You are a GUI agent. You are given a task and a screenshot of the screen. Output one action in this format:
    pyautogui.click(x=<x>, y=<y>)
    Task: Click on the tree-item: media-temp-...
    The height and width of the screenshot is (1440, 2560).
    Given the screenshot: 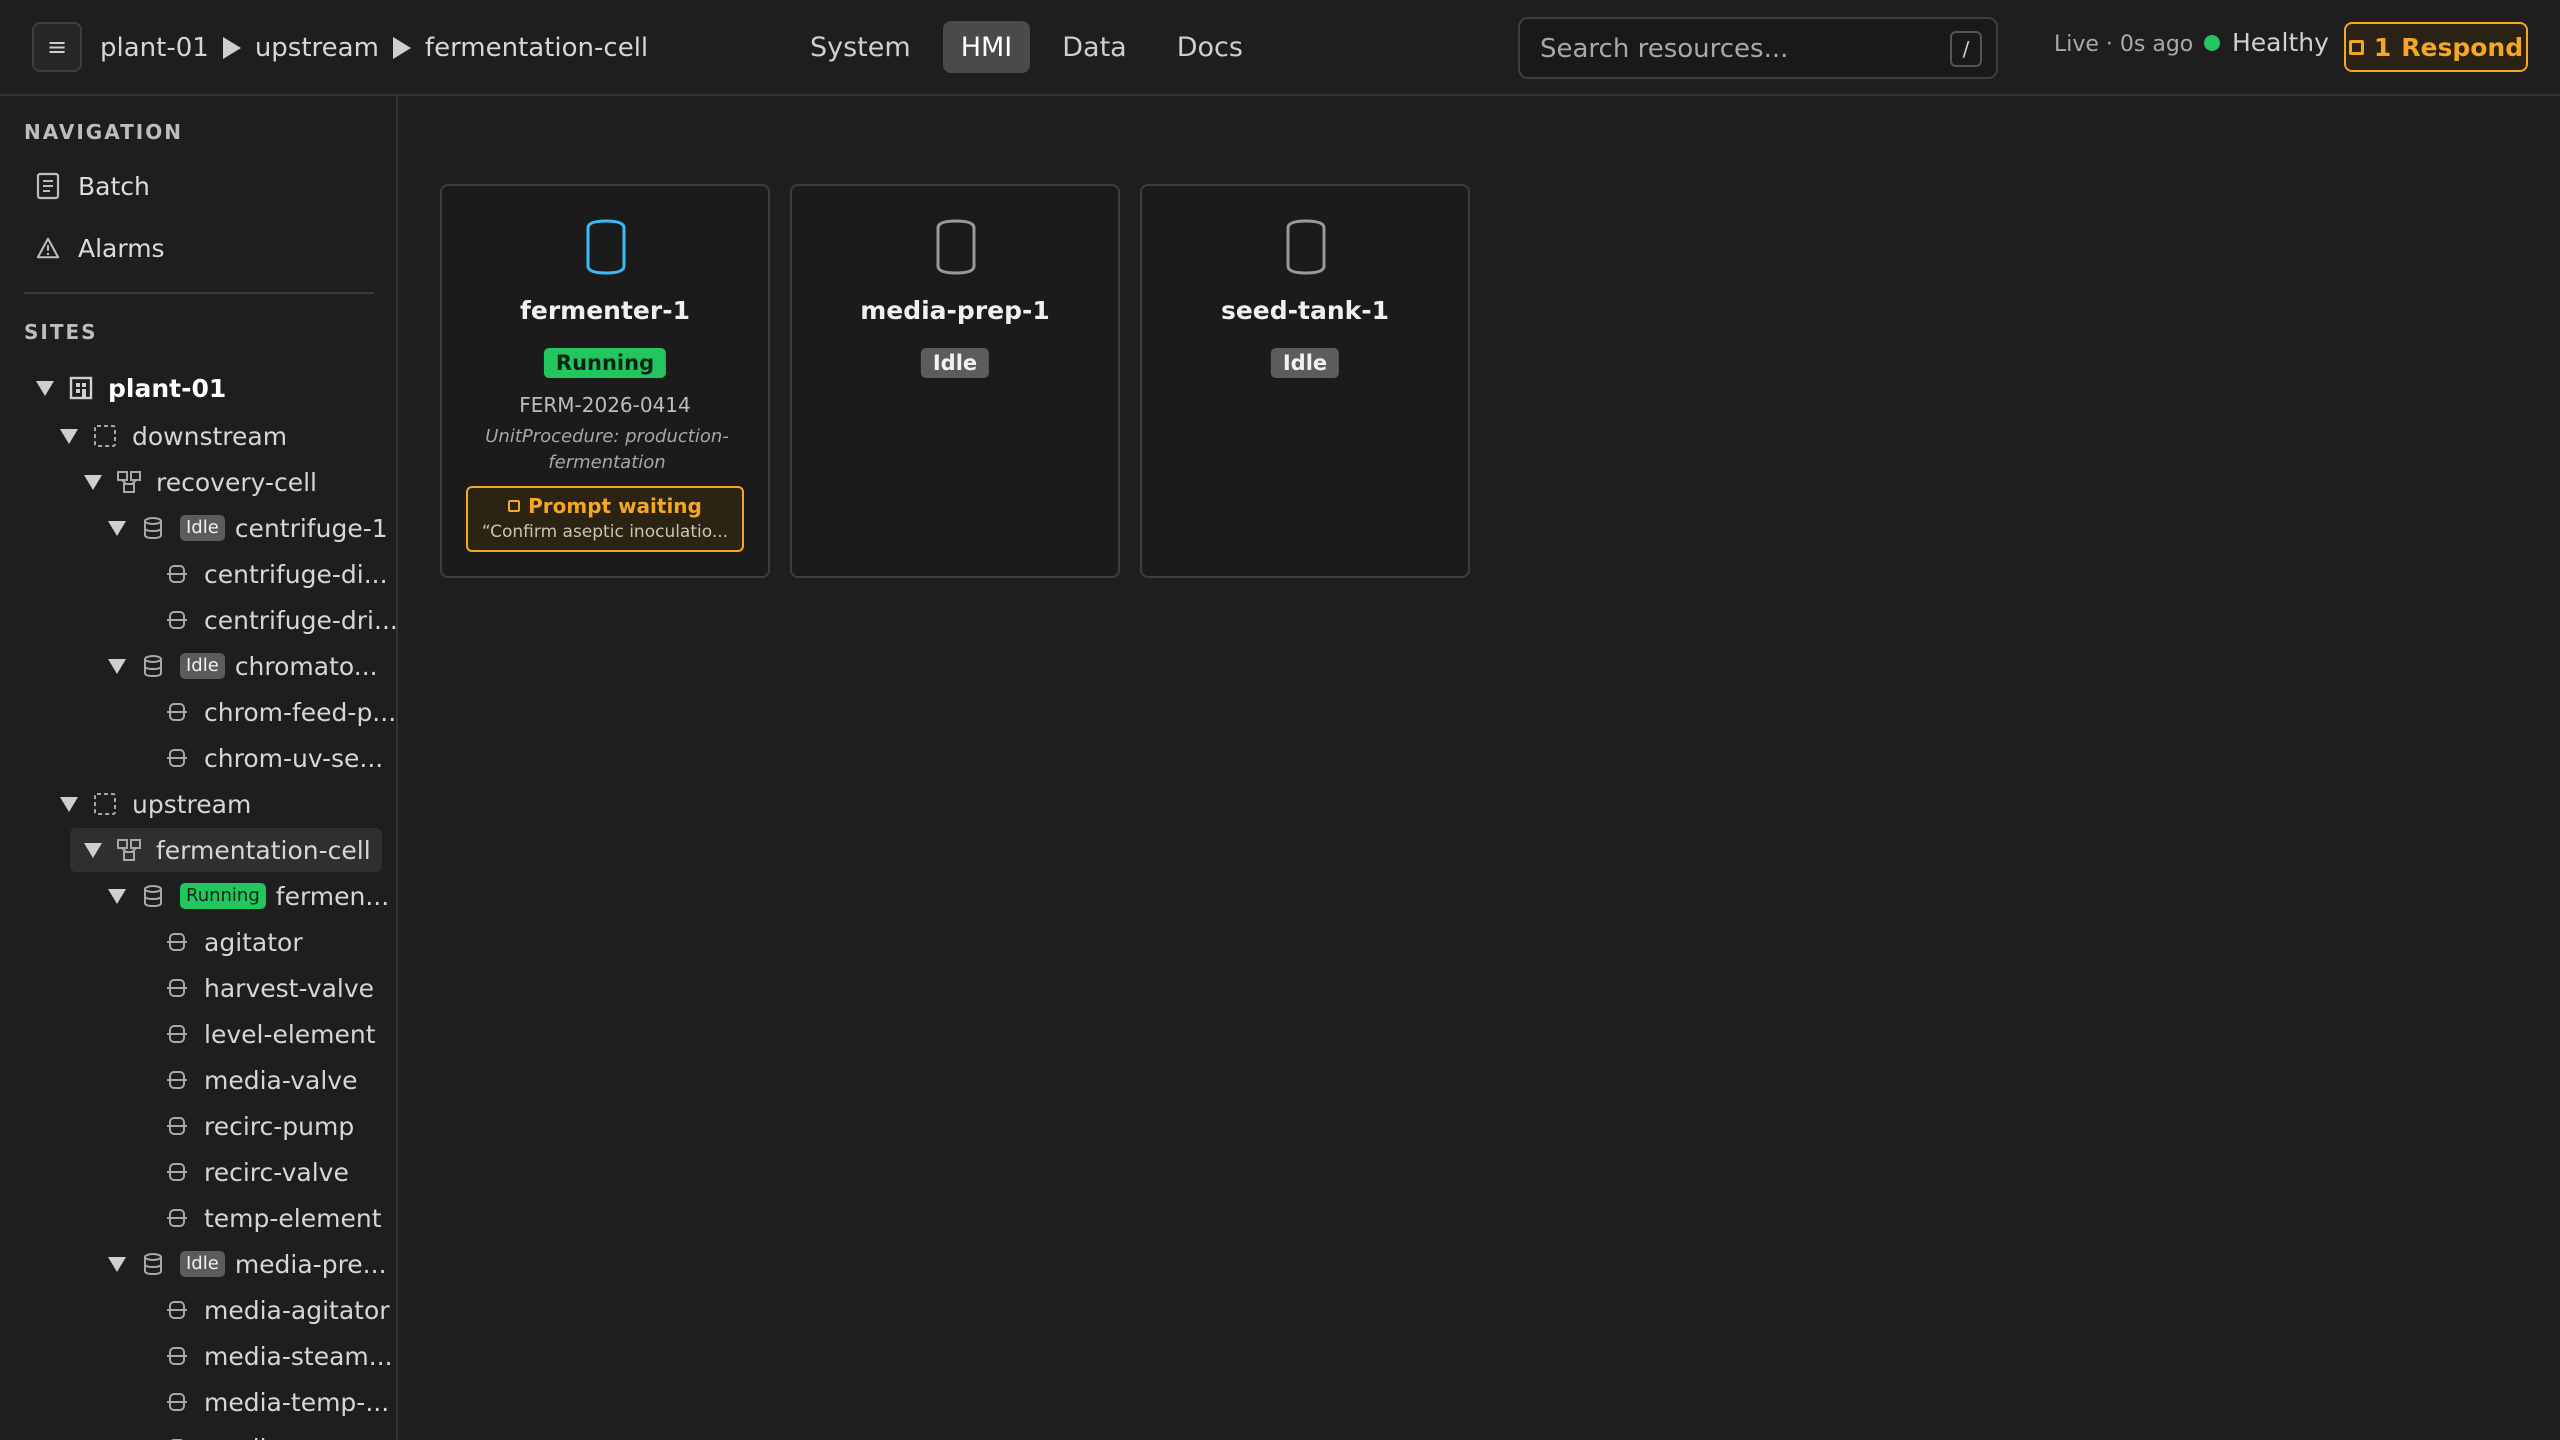 What is the action you would take?
    pyautogui.click(x=264, y=1402)
    